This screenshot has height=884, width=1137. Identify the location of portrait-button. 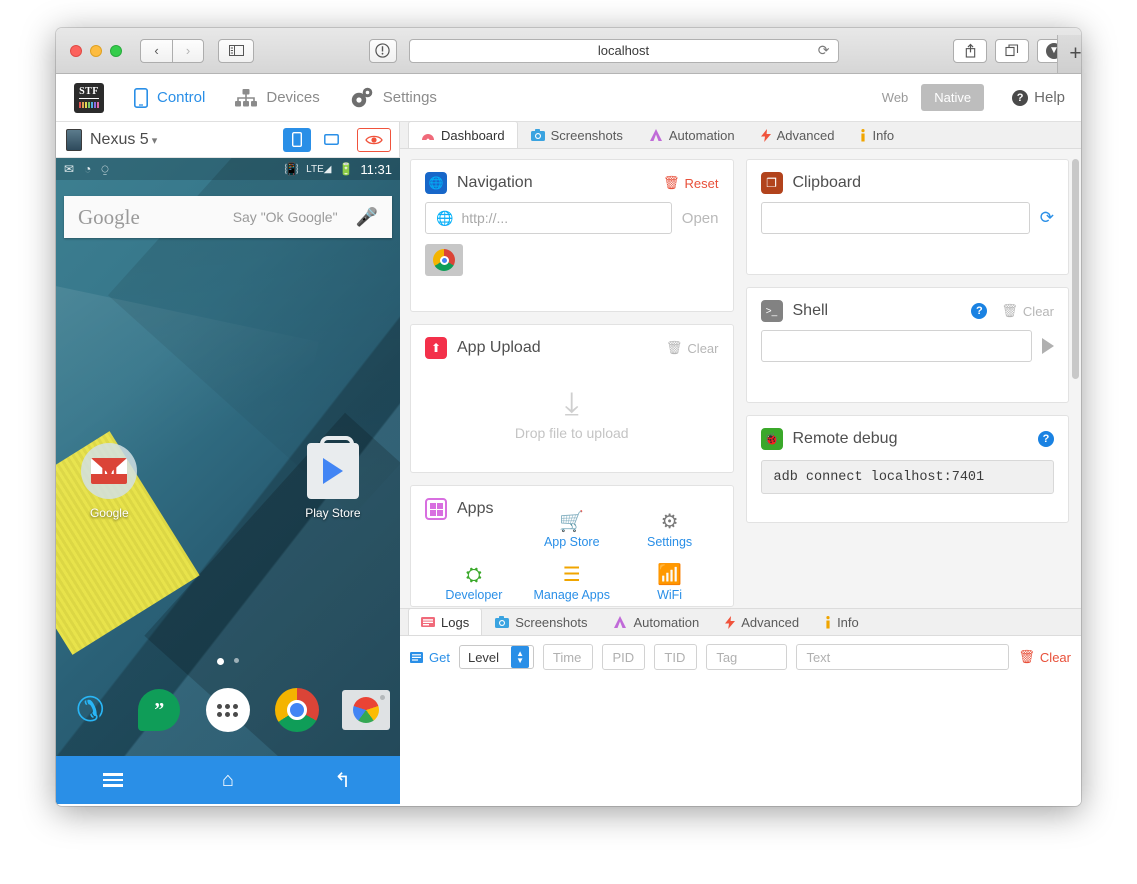
(297, 139).